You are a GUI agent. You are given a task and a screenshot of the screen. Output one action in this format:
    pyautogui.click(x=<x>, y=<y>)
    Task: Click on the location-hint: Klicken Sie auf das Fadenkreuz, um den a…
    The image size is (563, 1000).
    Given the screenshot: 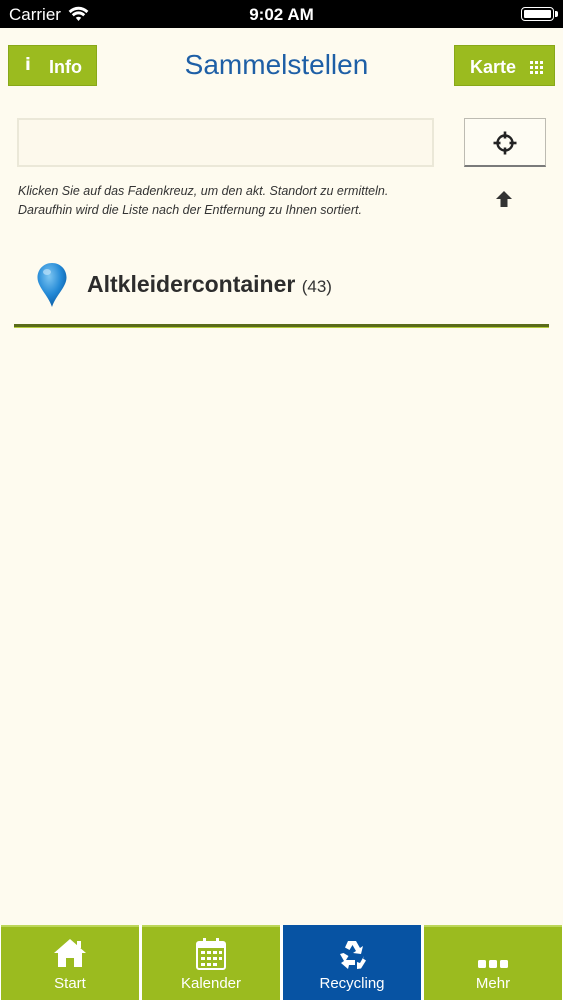 What is the action you would take?
    pyautogui.click(x=228, y=201)
    